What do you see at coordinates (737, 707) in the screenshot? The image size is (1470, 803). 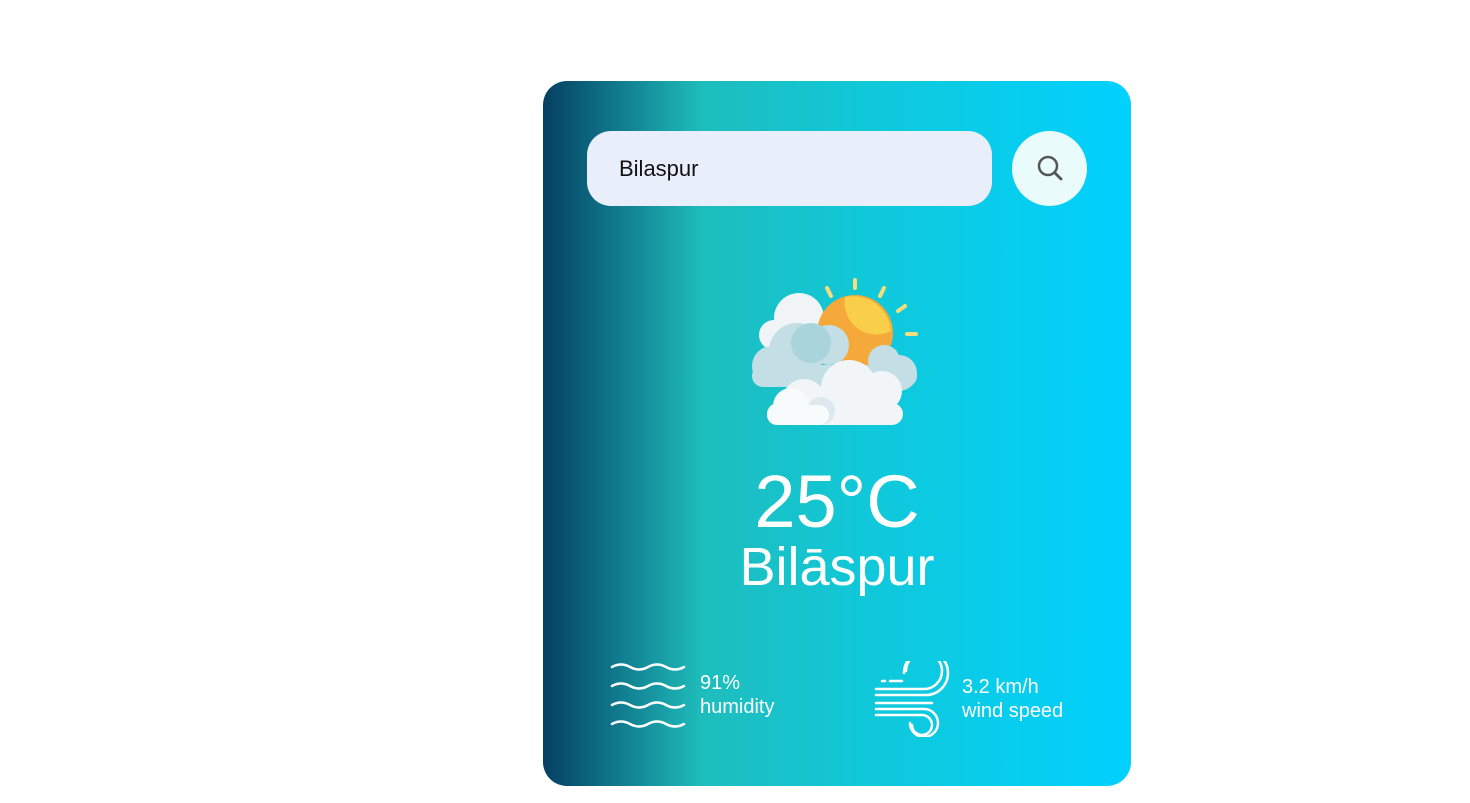 I see `humidity-label: humidity` at bounding box center [737, 707].